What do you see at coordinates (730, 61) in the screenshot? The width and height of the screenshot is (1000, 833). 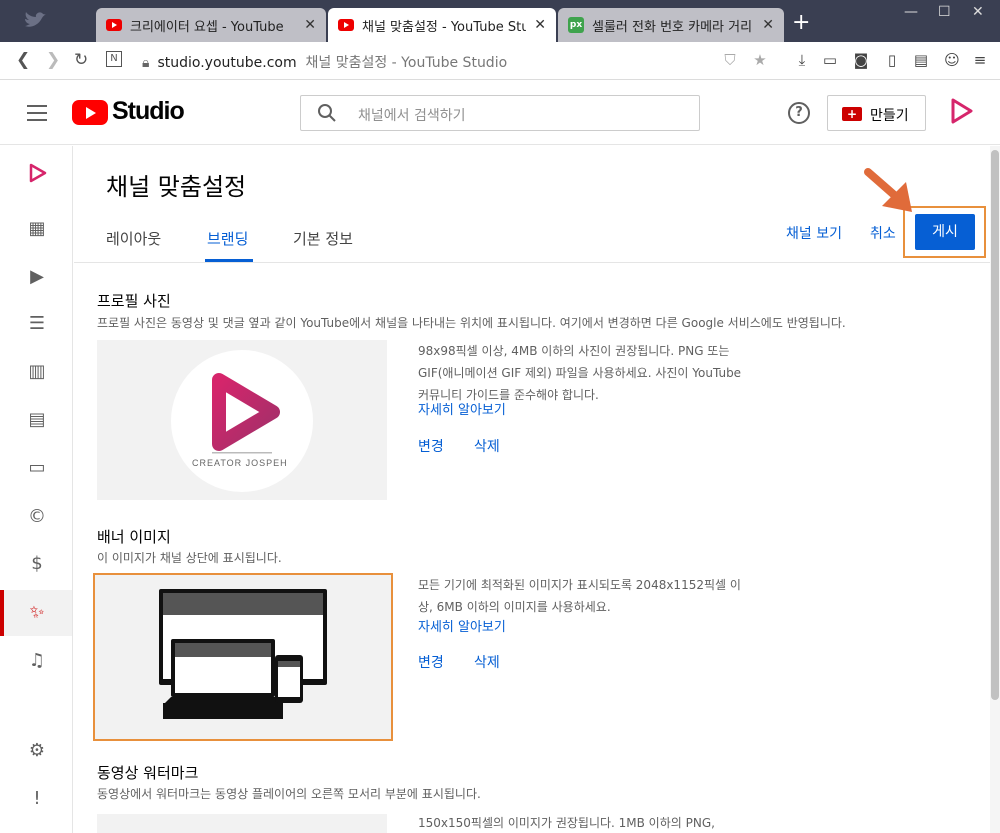 I see `shield-icon: ⛉` at bounding box center [730, 61].